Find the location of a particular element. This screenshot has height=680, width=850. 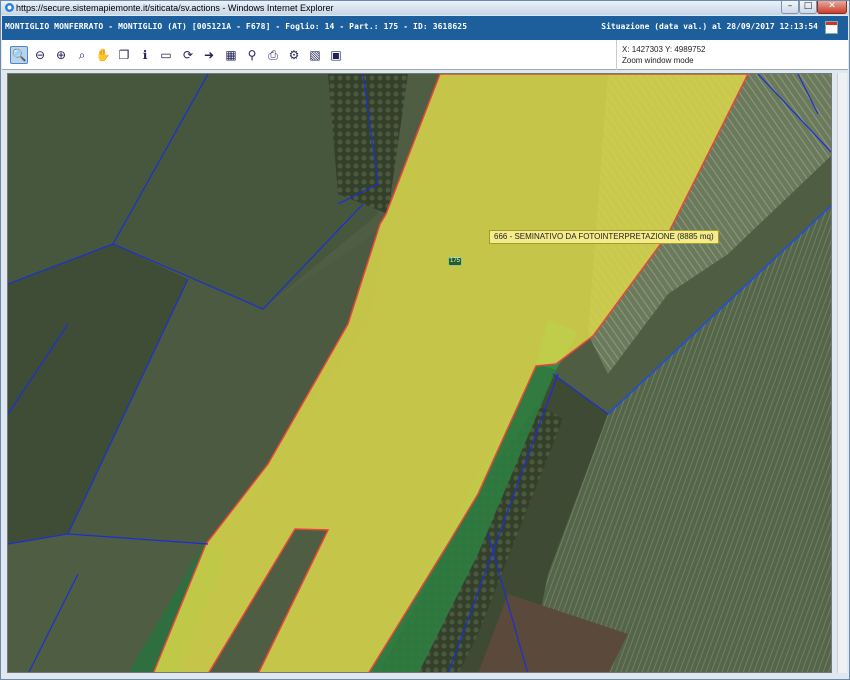

maximize-button: □ is located at coordinates (808, 7).